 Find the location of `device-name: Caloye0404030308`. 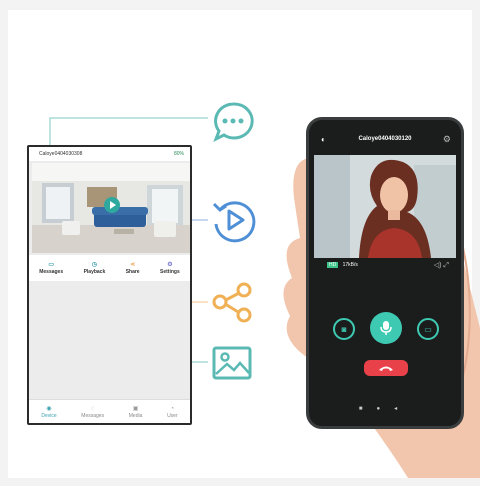

device-name: Caloye0404030308 is located at coordinates (61, 154).